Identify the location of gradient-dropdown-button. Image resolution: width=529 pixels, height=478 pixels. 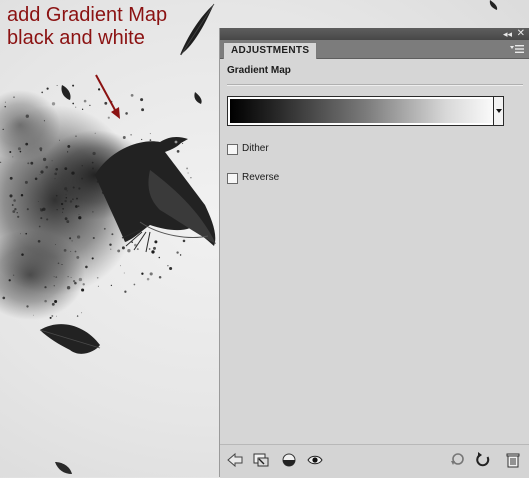
(498, 111).